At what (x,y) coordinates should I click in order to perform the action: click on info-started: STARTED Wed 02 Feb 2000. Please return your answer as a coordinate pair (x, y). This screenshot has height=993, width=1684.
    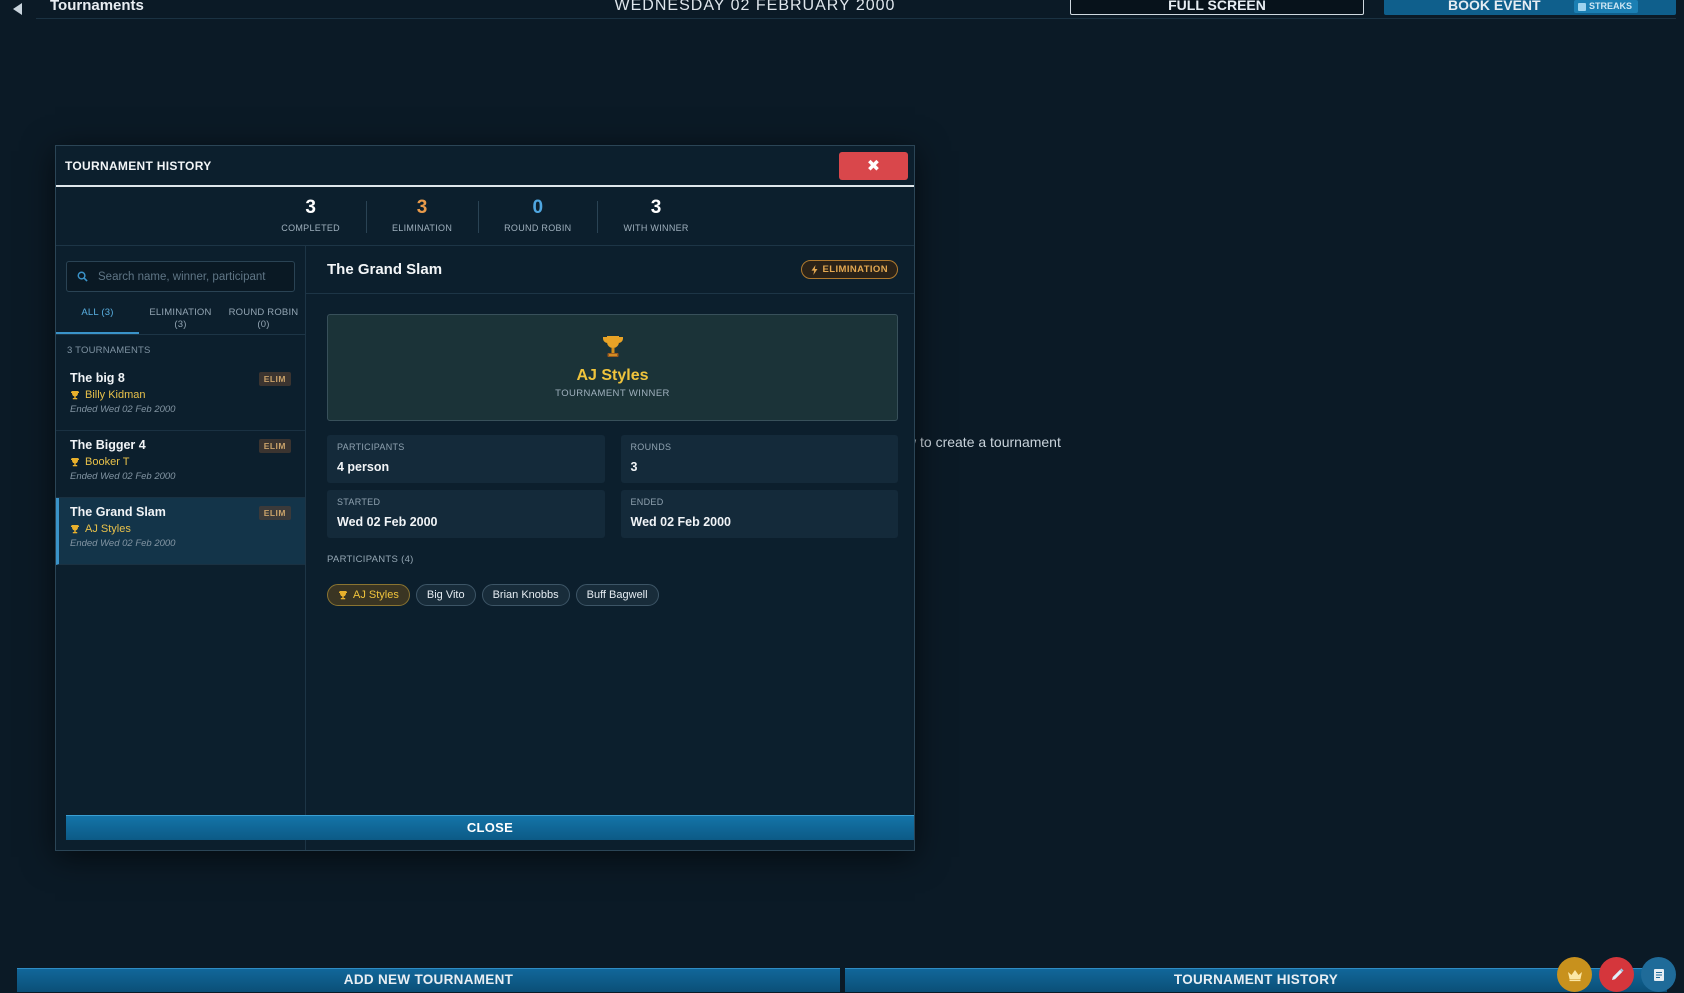
    Looking at the image, I should click on (466, 514).